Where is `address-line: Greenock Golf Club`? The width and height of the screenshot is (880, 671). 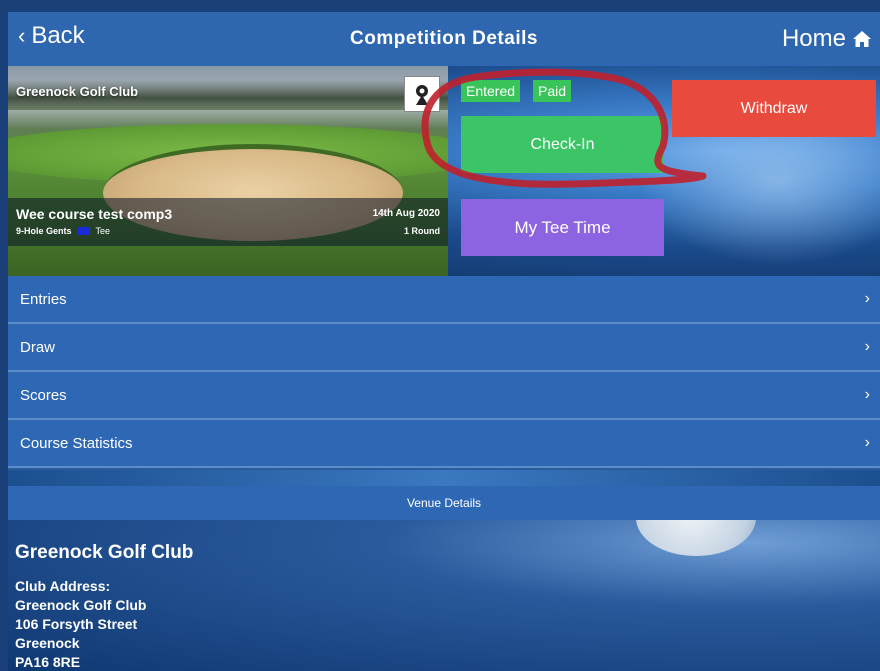
address-line: Greenock Golf Club is located at coordinates (81, 605).